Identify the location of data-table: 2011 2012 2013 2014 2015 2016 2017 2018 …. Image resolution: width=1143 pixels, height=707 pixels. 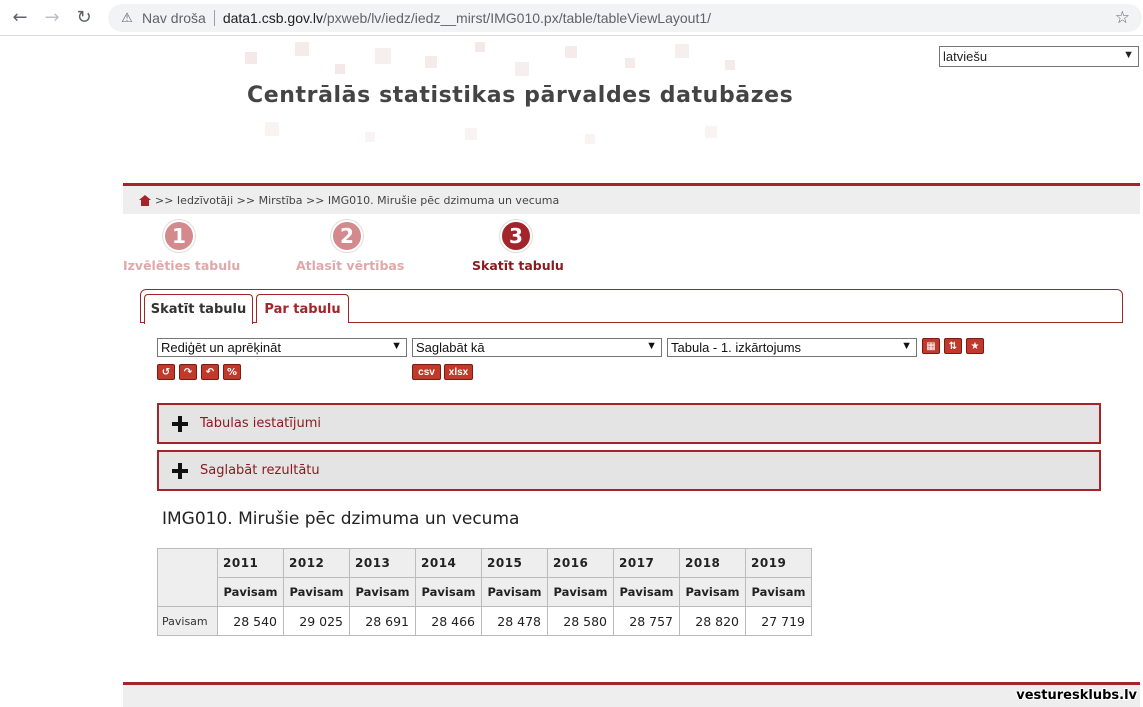
(484, 592).